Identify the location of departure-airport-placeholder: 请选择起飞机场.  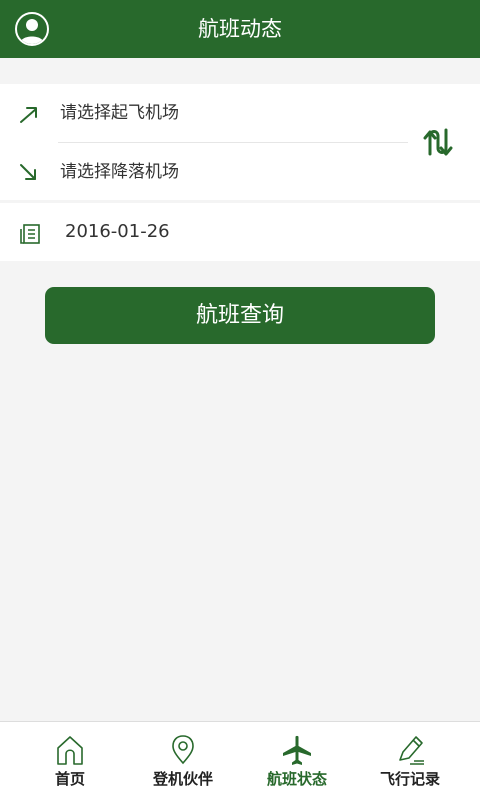
(119, 113).